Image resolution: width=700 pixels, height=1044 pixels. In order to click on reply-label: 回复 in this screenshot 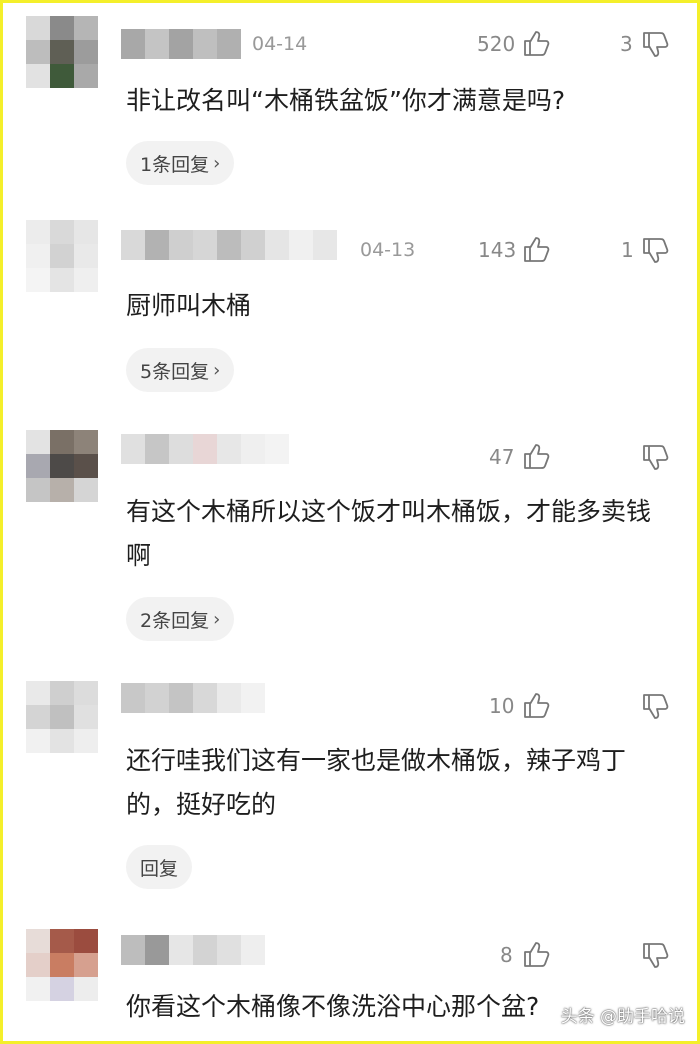, I will do `click(159, 868)`.